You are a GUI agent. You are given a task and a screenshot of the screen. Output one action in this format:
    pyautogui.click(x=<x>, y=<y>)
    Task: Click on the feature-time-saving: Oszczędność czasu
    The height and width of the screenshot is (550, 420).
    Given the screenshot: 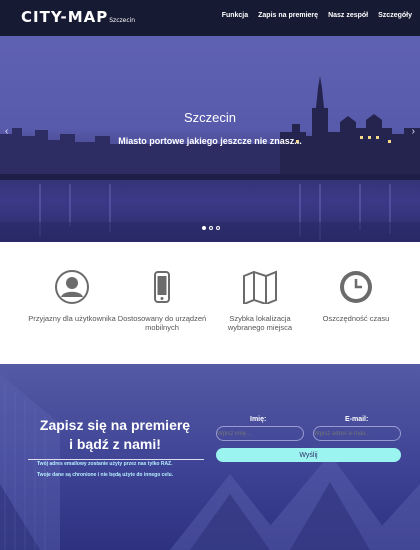 What is the action you would take?
    pyautogui.click(x=356, y=296)
    